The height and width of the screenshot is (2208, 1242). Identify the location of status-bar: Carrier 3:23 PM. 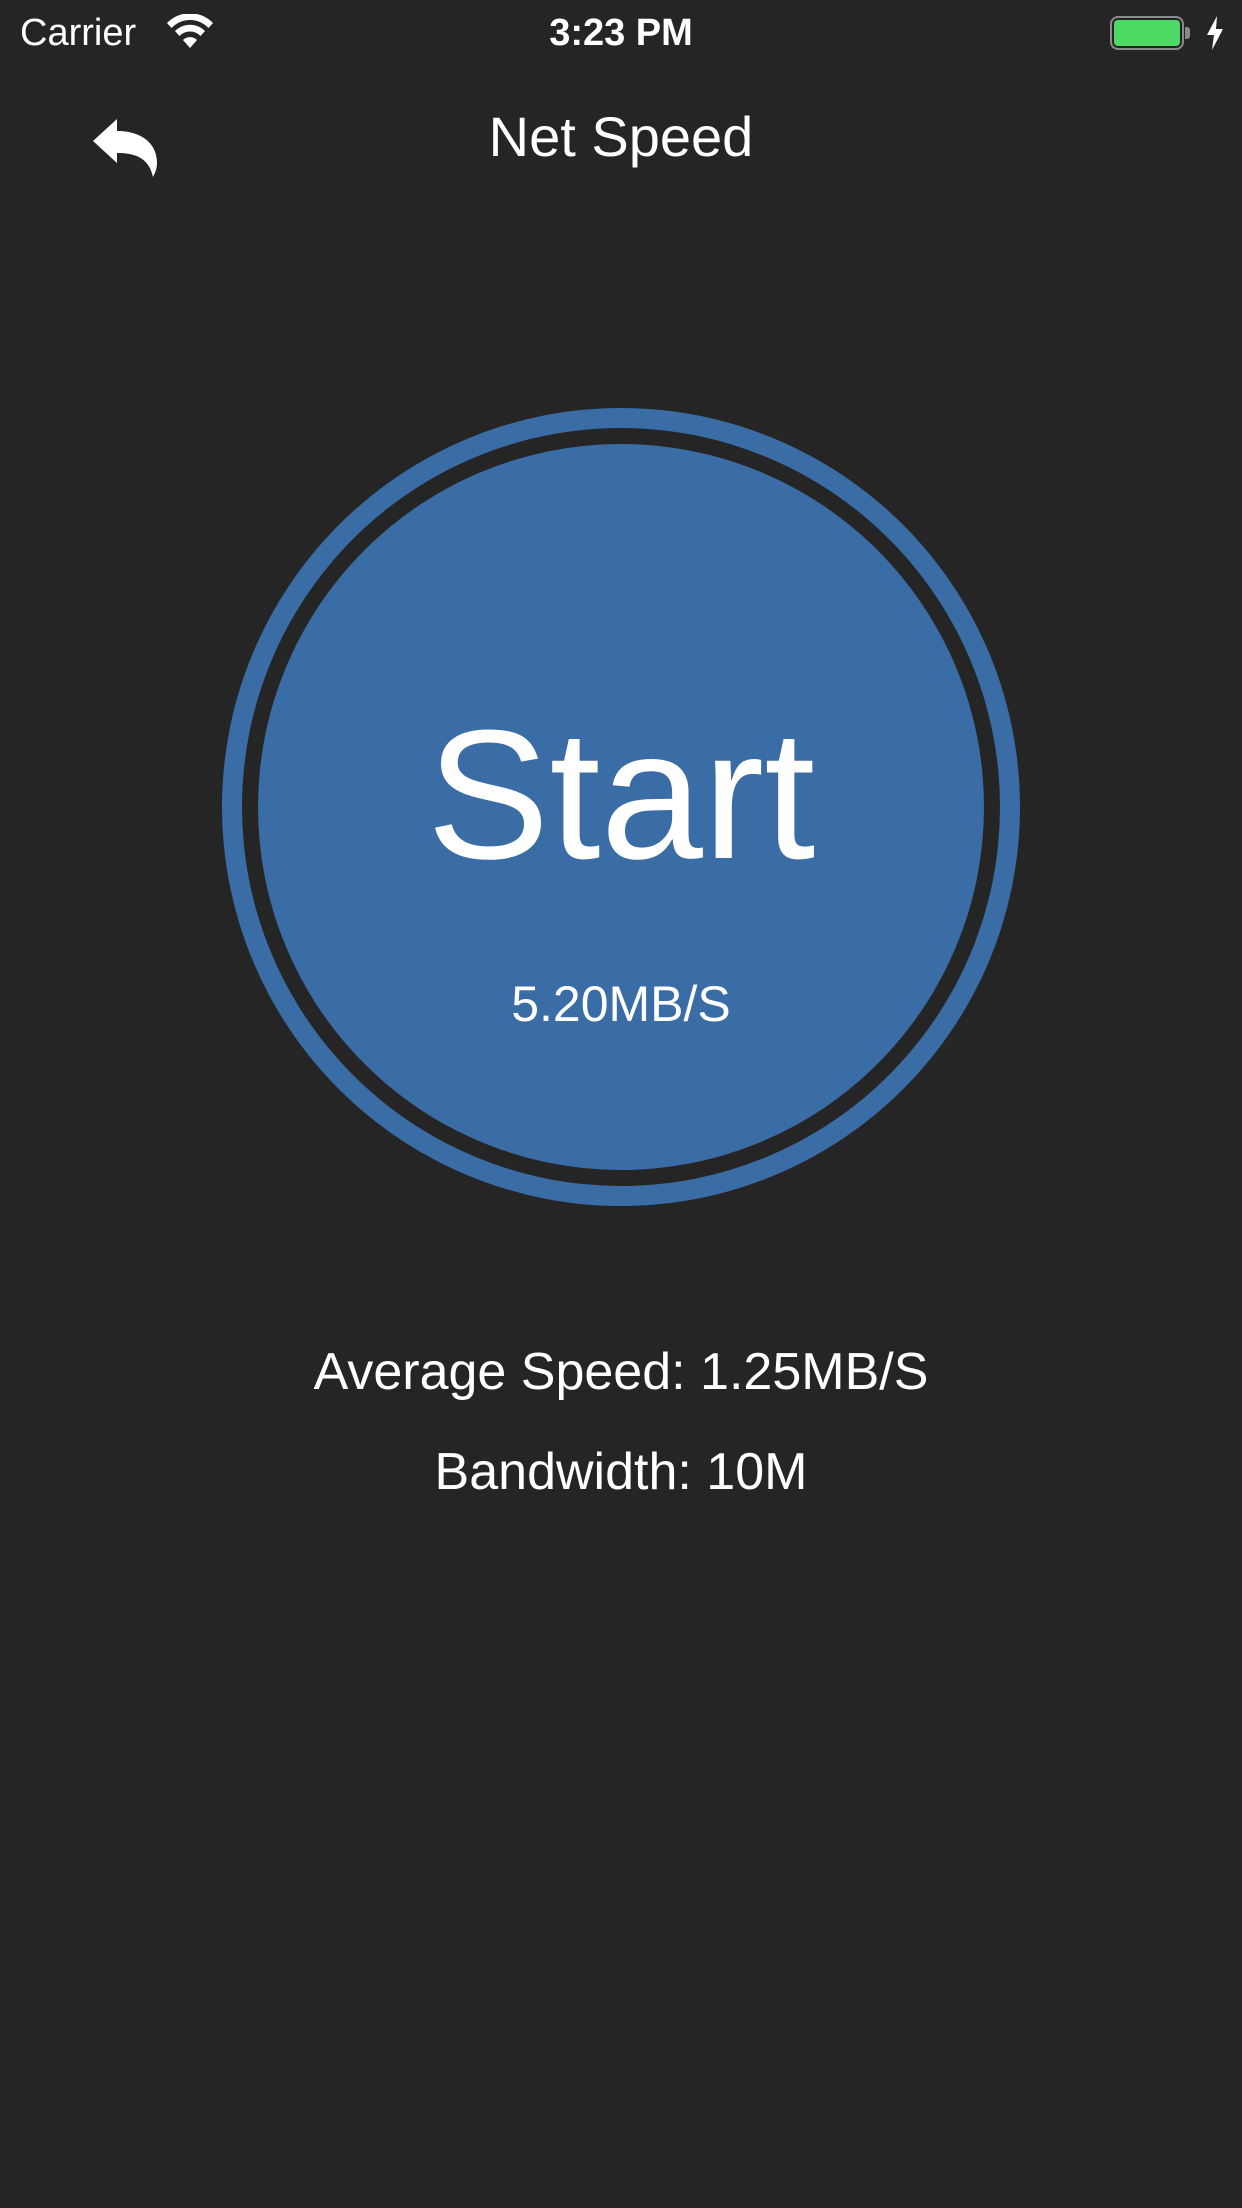
(621, 33).